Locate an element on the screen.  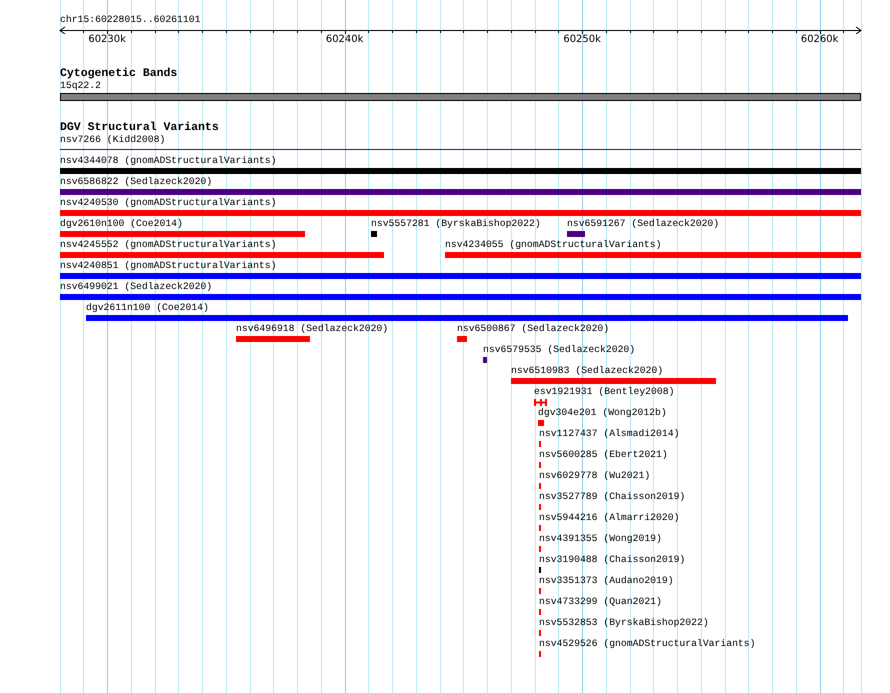
axis-tick-label: 60230k is located at coordinates (107, 40).